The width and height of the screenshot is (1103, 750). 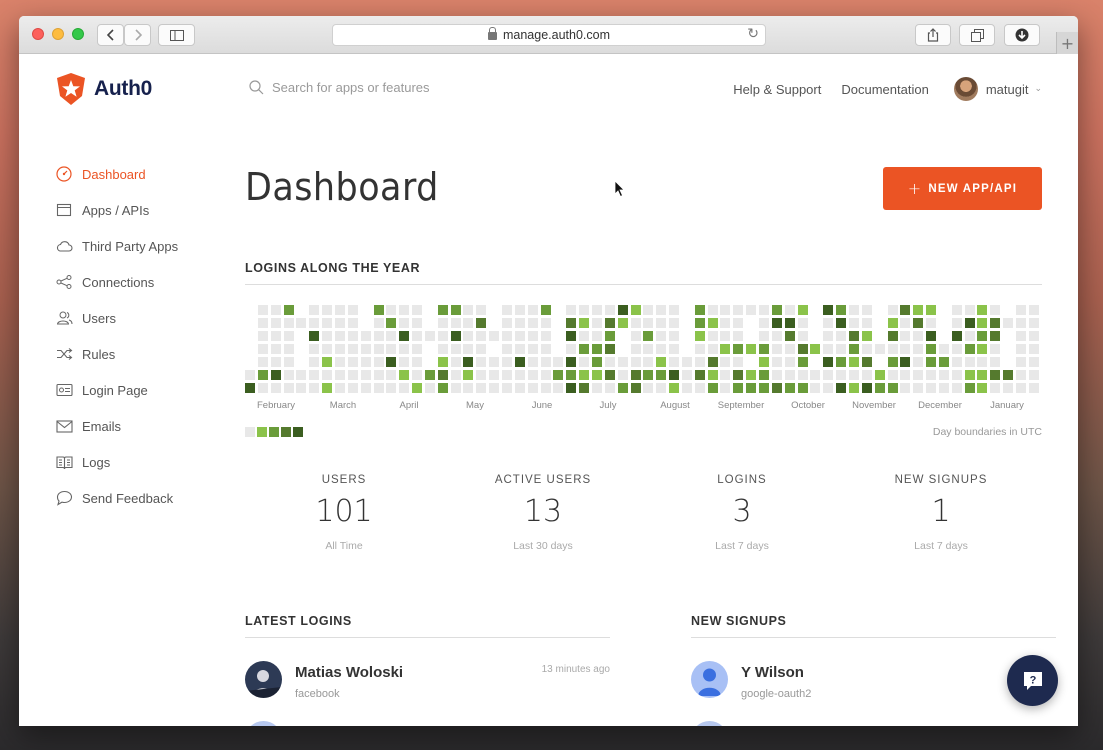 What do you see at coordinates (742, 513) in the screenshot?
I see `stat-logins: LOGINS 3 Last 7 days` at bounding box center [742, 513].